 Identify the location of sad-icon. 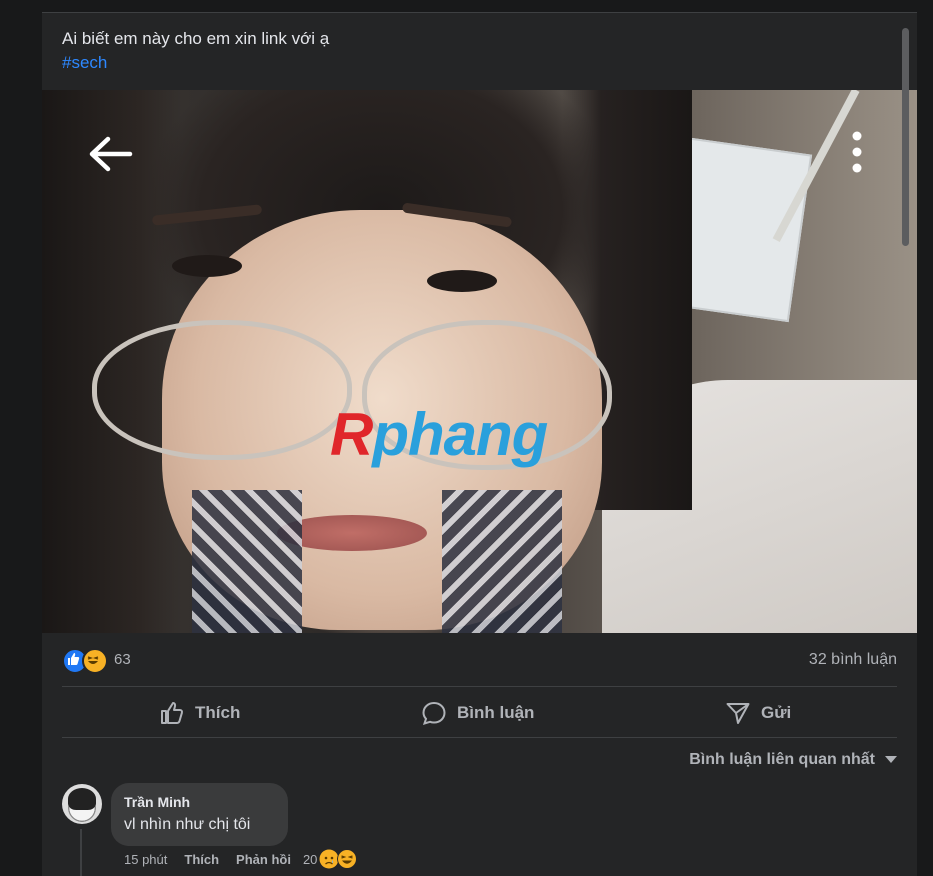
(329, 859).